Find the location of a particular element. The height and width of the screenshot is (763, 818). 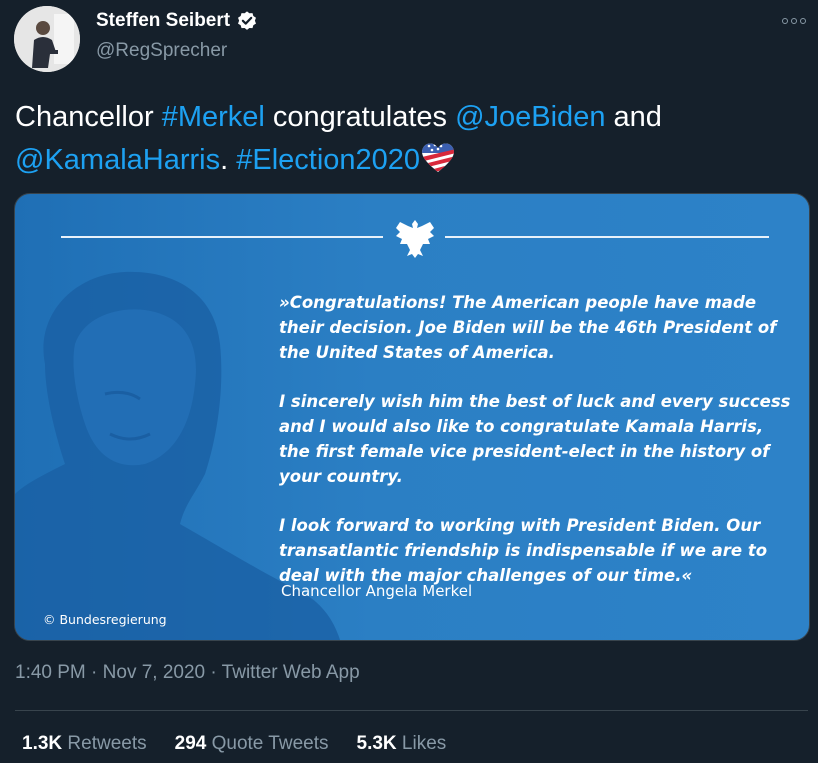

federal-eagle-icon is located at coordinates (415, 239).